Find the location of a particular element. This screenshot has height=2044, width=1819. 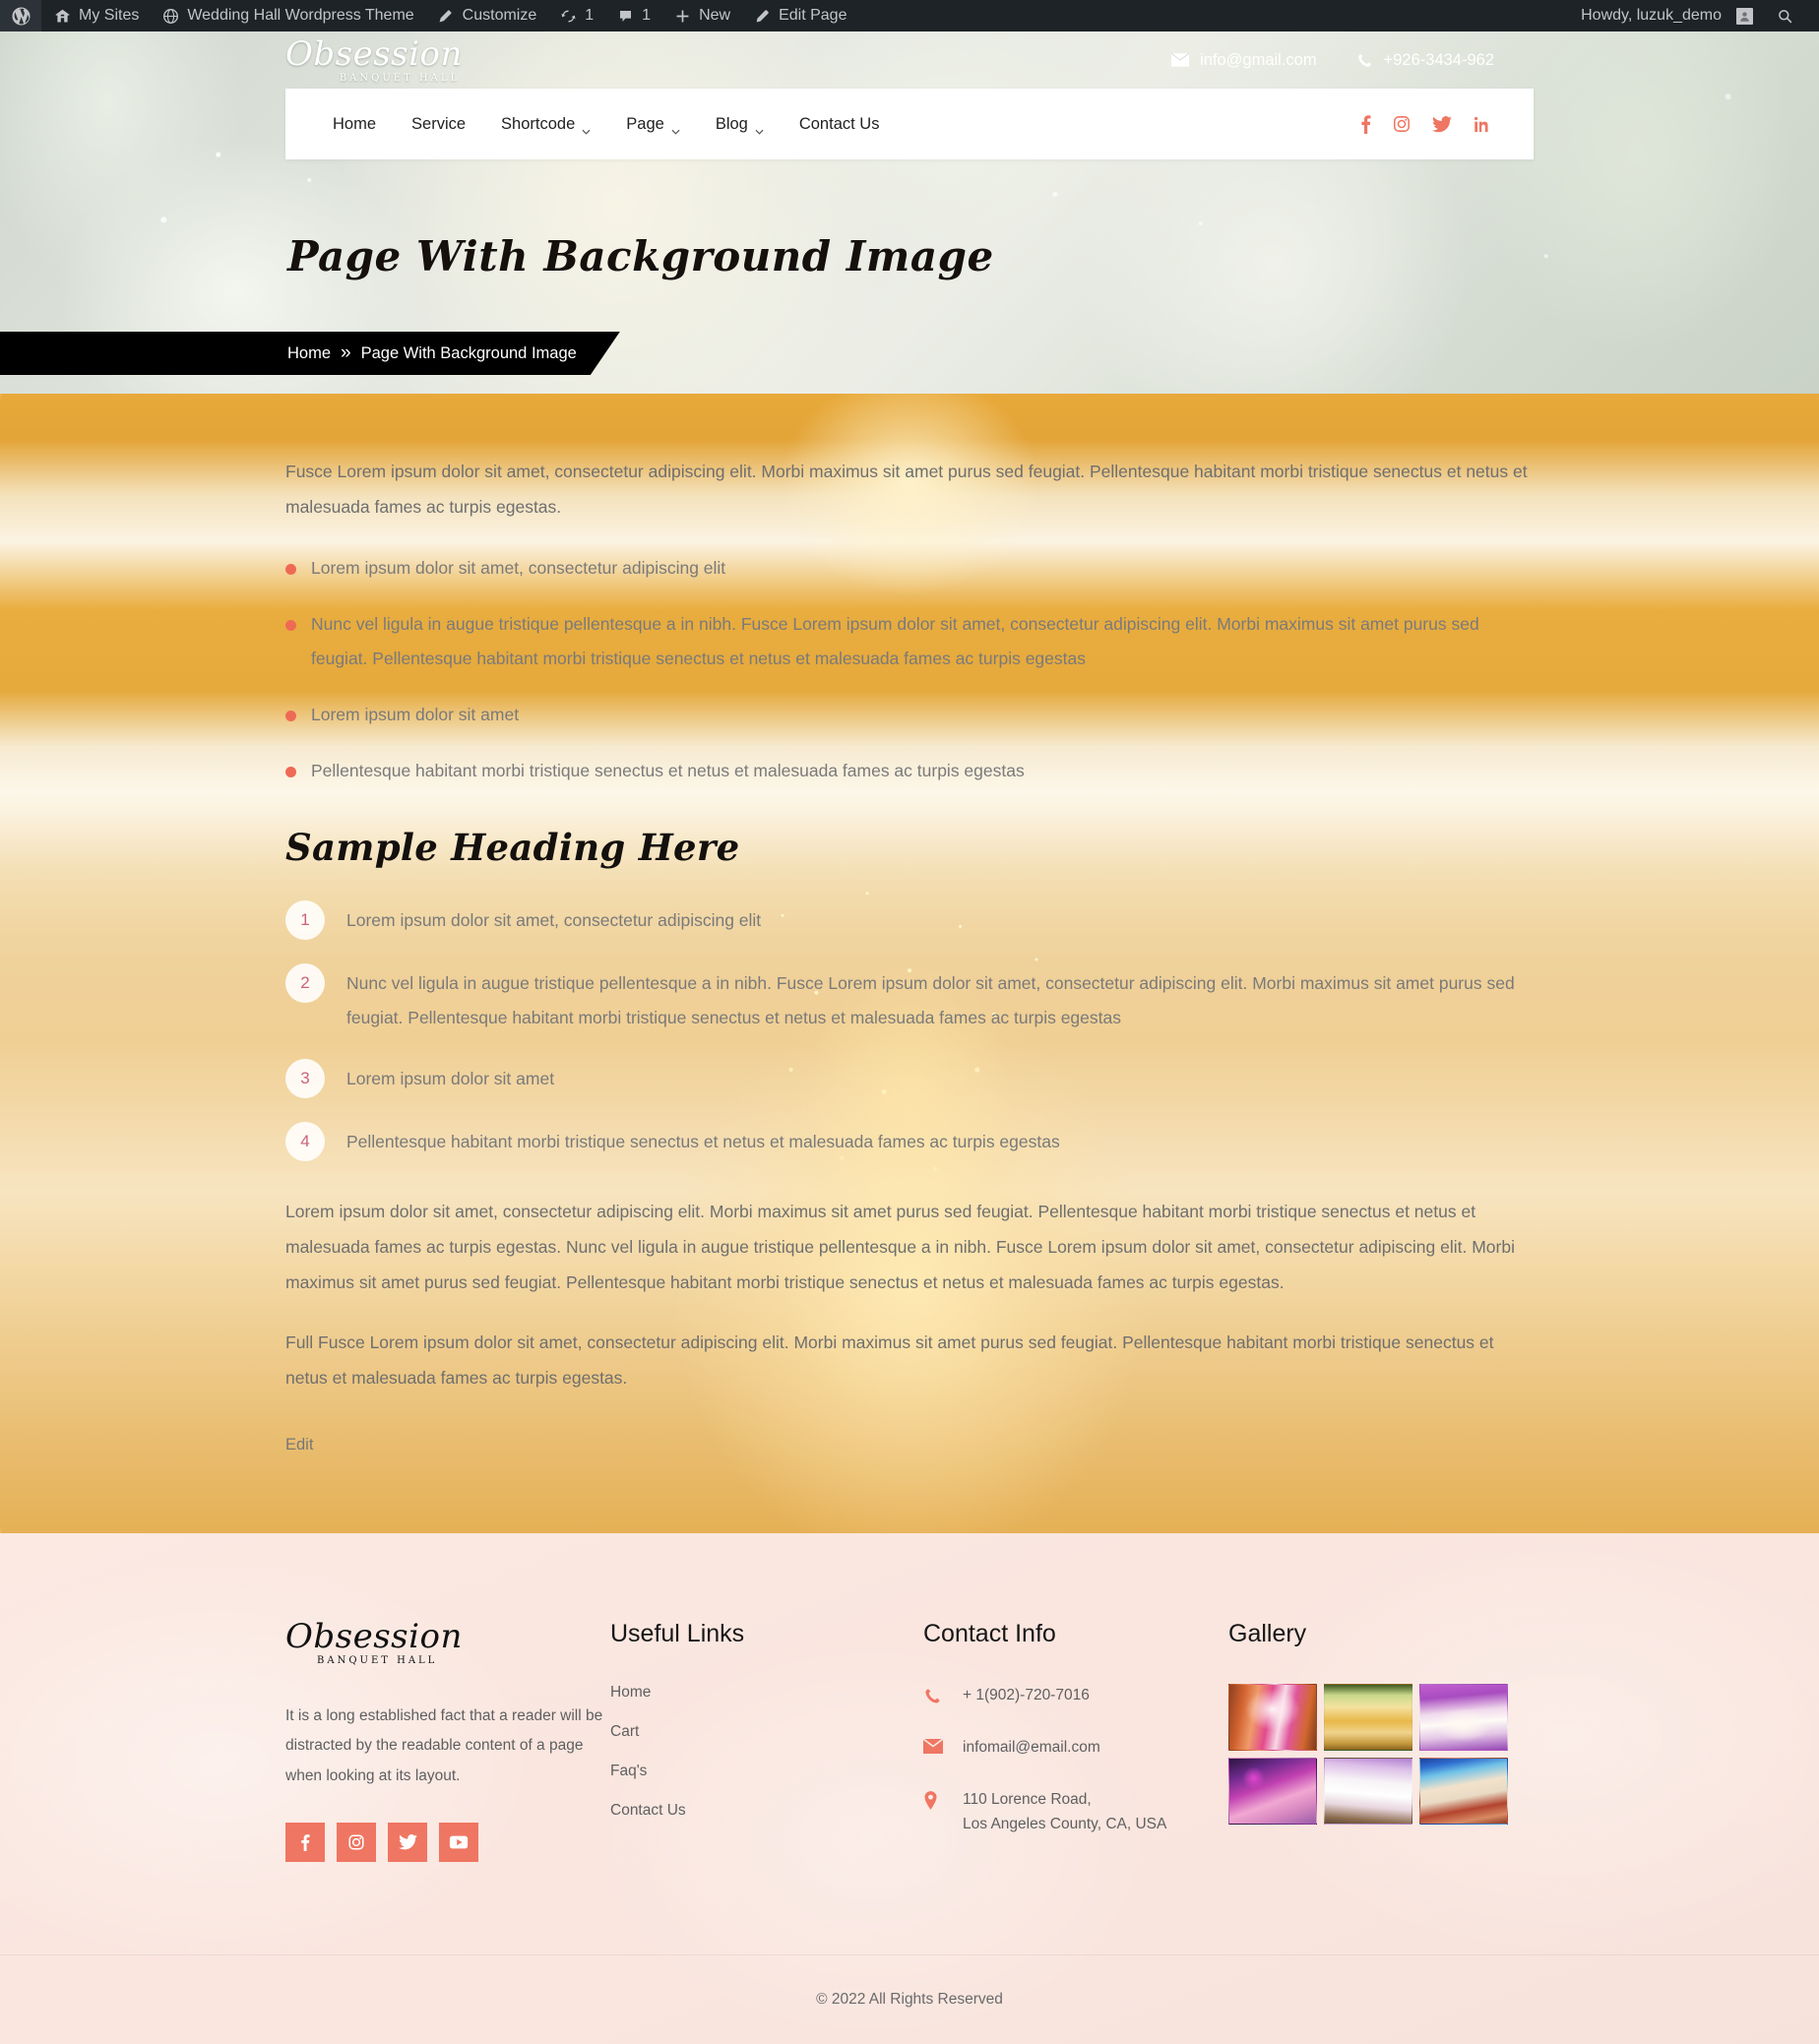

my-sites-menu: My Sites is located at coordinates (95, 15).